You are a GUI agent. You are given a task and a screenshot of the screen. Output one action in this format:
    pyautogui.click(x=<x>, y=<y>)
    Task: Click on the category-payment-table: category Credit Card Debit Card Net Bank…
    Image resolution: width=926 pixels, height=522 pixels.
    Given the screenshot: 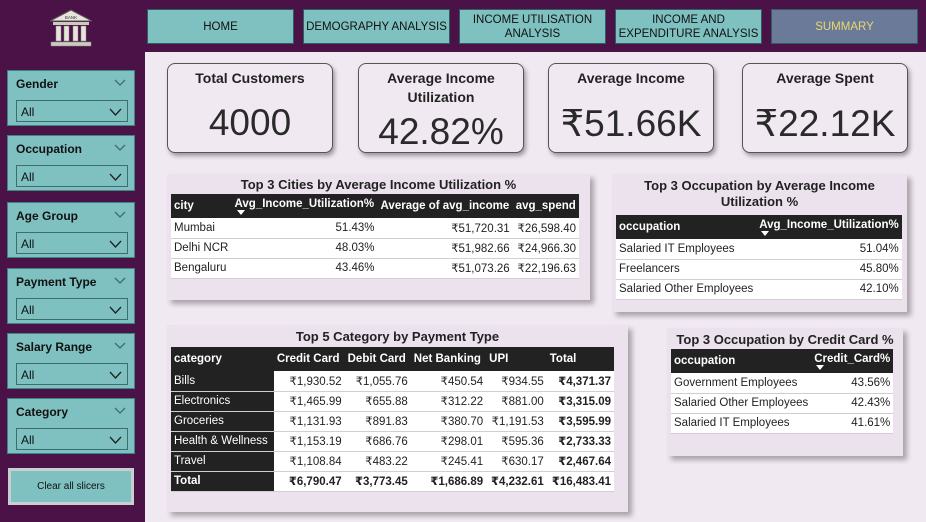 What is the action you would take?
    pyautogui.click(x=392, y=419)
    